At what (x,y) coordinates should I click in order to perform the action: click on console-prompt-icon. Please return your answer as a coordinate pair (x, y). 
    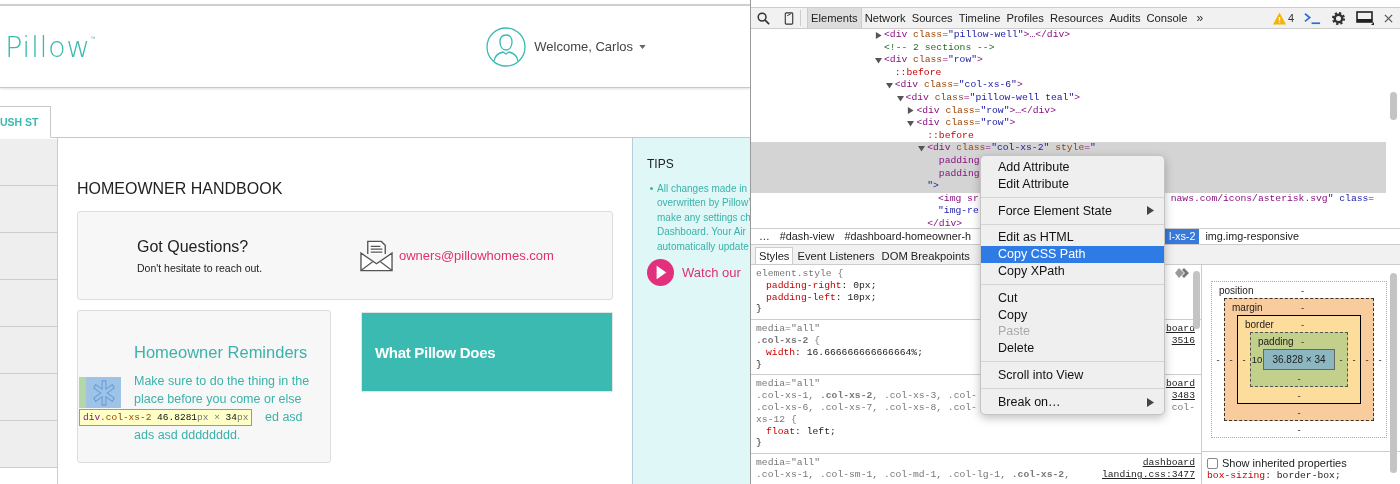
    Looking at the image, I should click on (1312, 18).